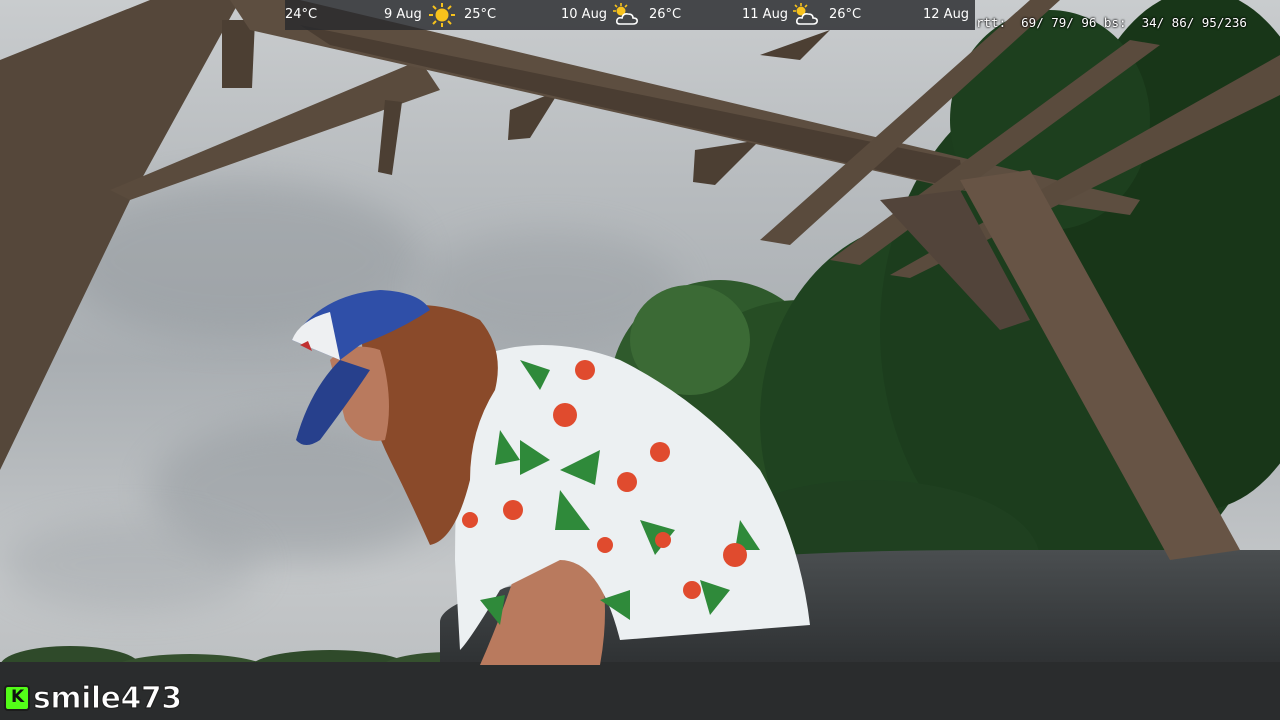 Image resolution: width=1280 pixels, height=720 pixels. I want to click on forecast-temp: 25°C, so click(480, 14).